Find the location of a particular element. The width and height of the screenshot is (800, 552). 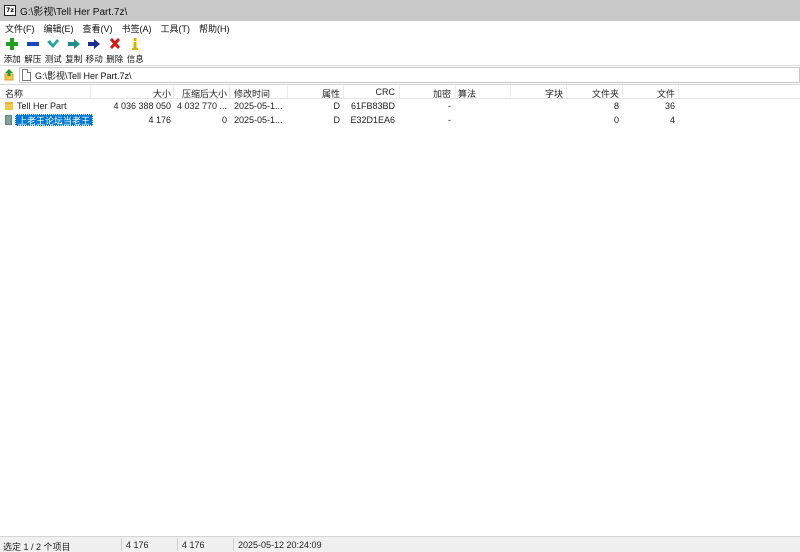

info-icon is located at coordinates (135, 44).